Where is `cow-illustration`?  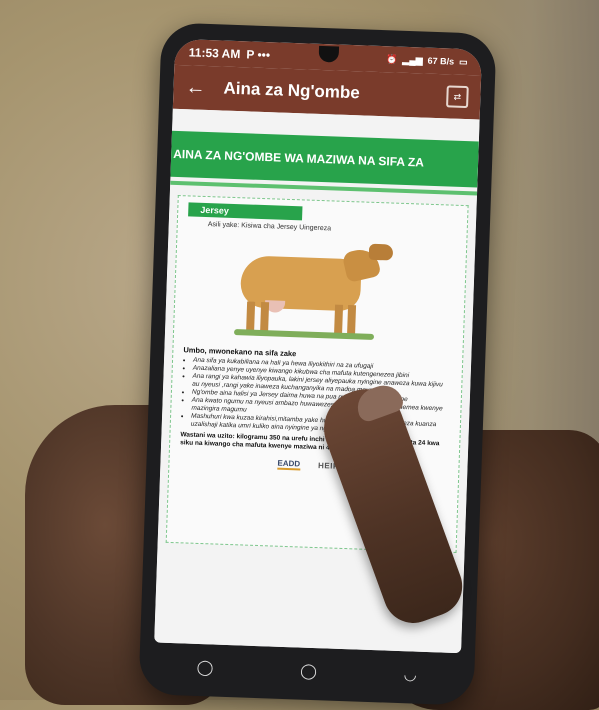 cow-illustration is located at coordinates (320, 290).